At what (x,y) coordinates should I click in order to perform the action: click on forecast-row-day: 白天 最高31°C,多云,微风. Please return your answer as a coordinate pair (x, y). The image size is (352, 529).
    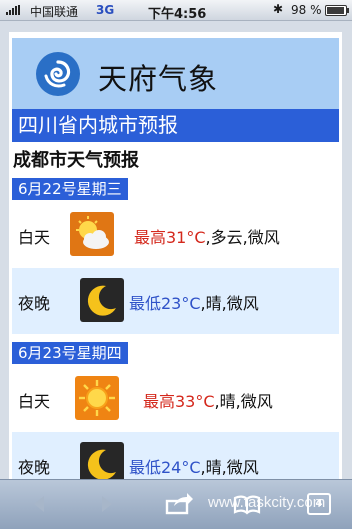
    Looking at the image, I should click on (175, 235).